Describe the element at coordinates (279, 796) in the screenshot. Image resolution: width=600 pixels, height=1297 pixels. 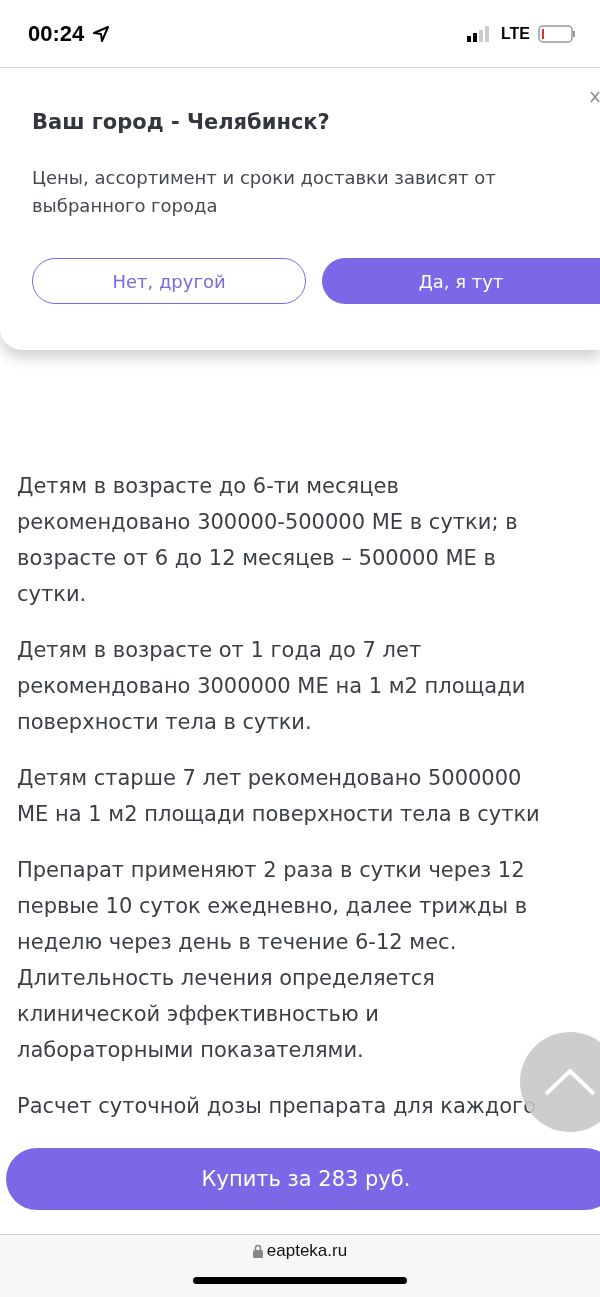
I see `paragraph: Детям старше 7 лет рекомендовано 5000000 МЕ на 1 м2 площади поверхности тела в сутки` at that location.